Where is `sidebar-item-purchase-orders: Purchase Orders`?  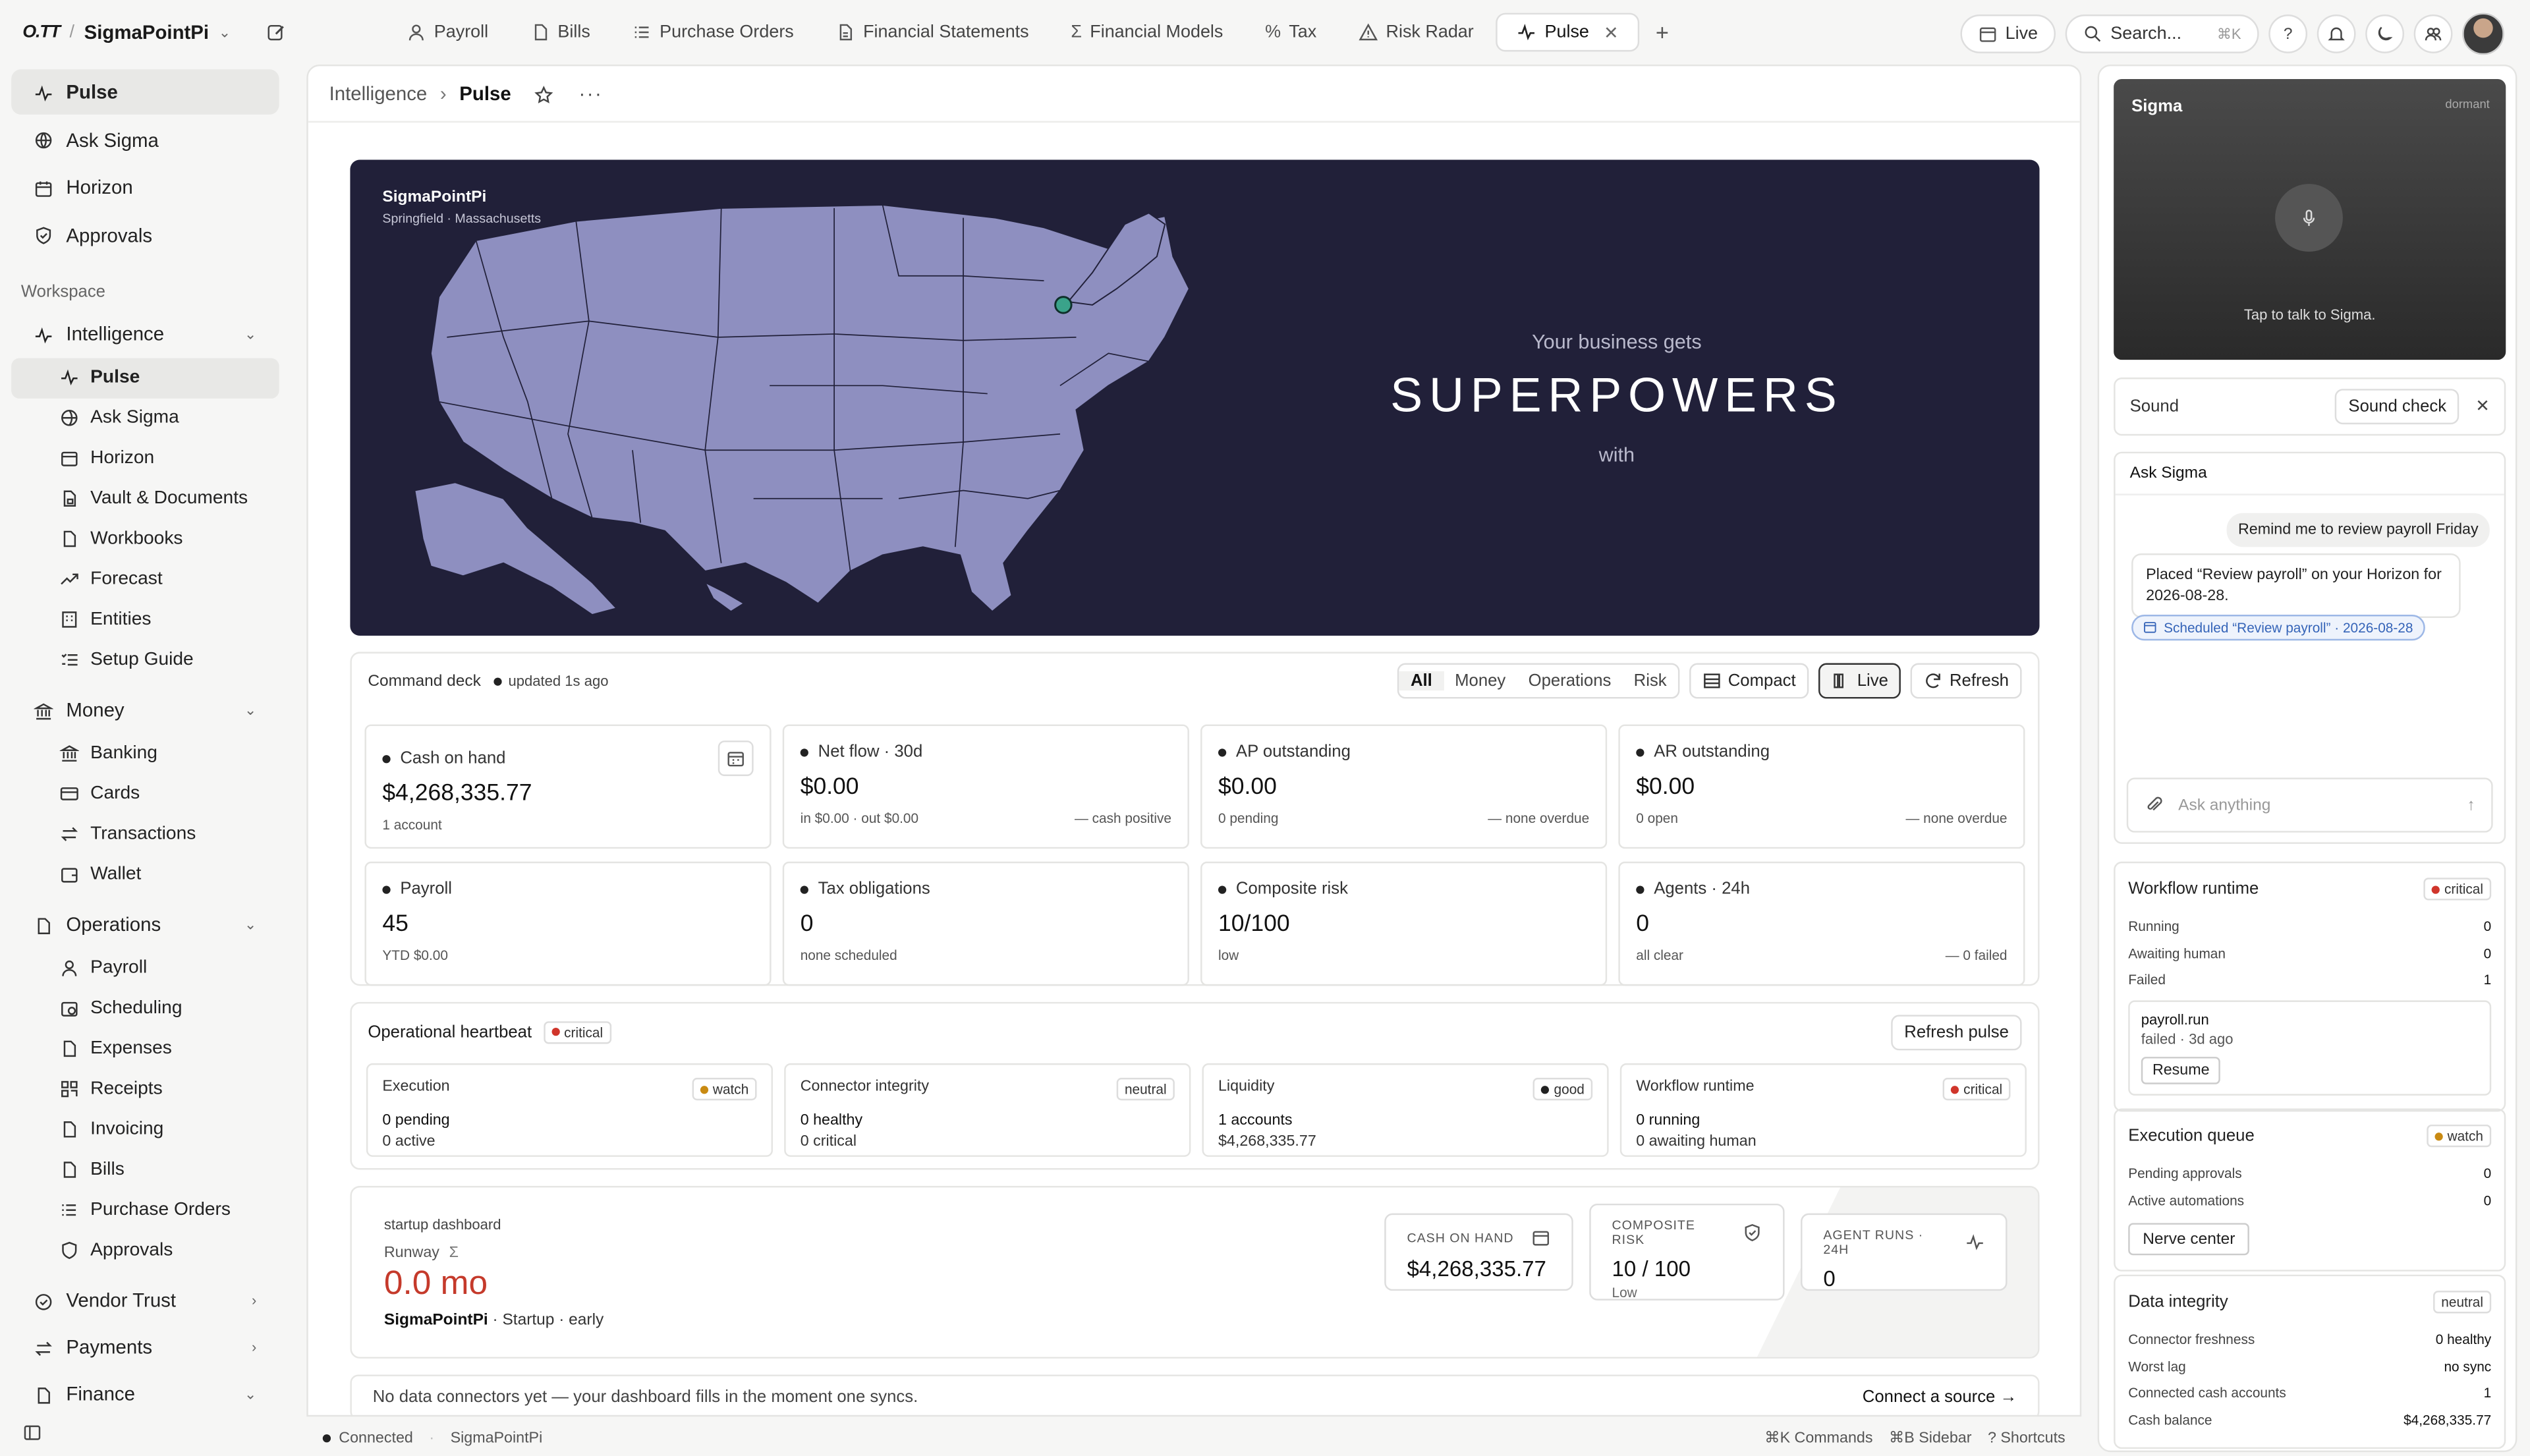 sidebar-item-purchase-orders: Purchase Orders is located at coordinates (145, 1210).